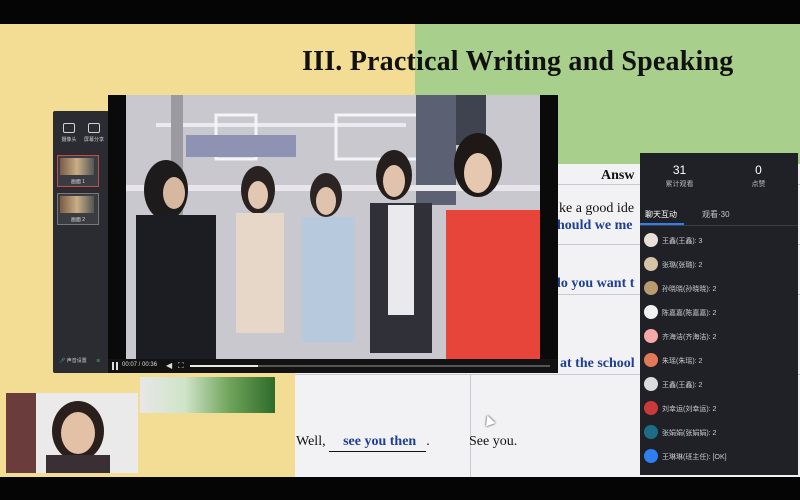 The height and width of the screenshot is (500, 800). Describe the element at coordinates (76, 361) in the screenshot. I see `audio-settings-label: 声音设置` at that location.